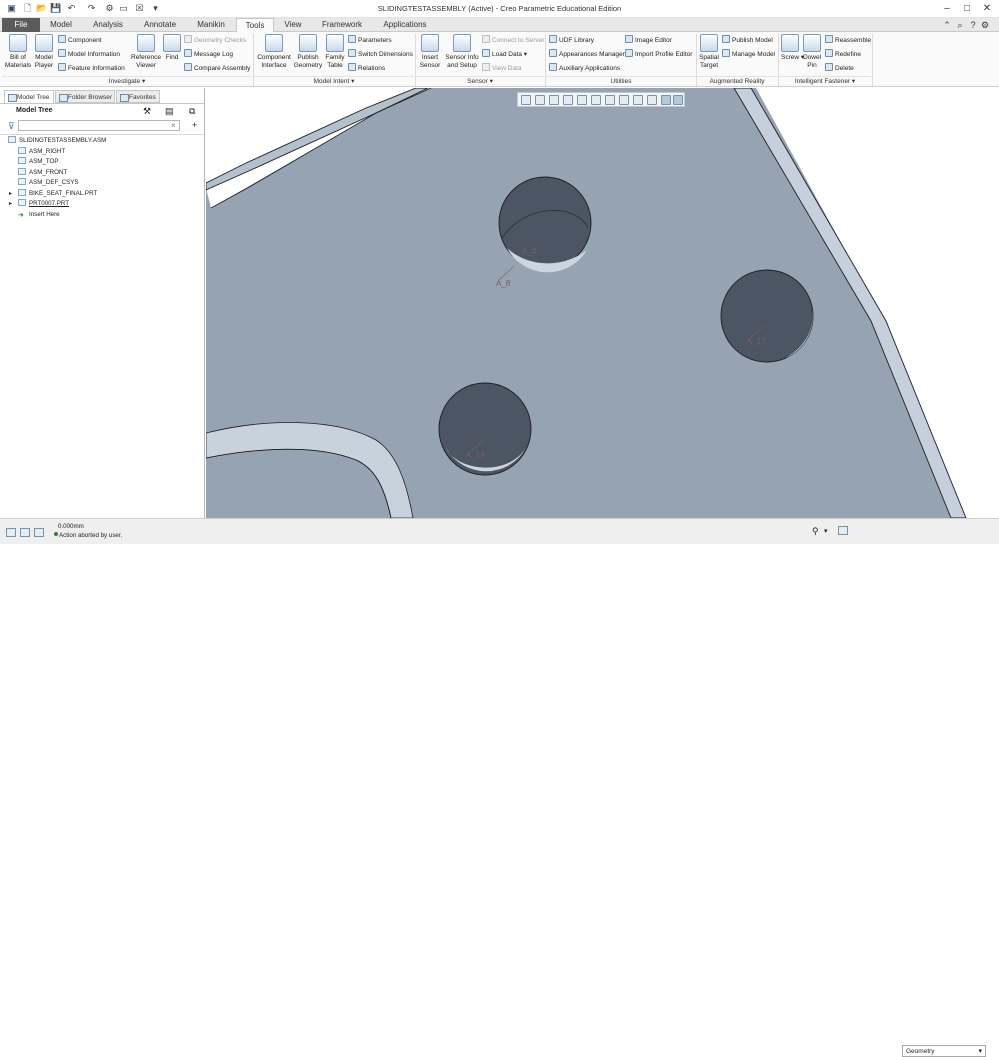 The width and height of the screenshot is (999, 1057). Describe the element at coordinates (652, 100) in the screenshot. I see `annotation-display-icon` at that location.